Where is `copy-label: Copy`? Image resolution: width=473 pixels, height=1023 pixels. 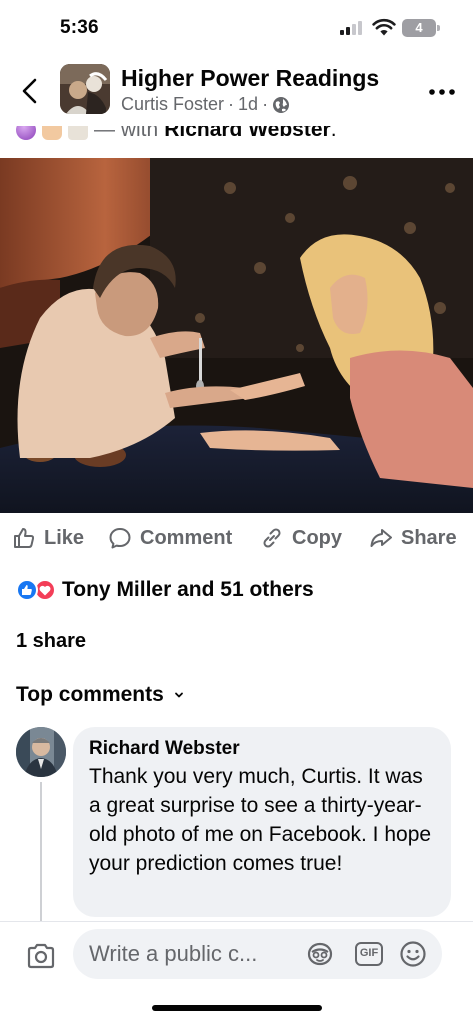
copy-label: Copy is located at coordinates (317, 537).